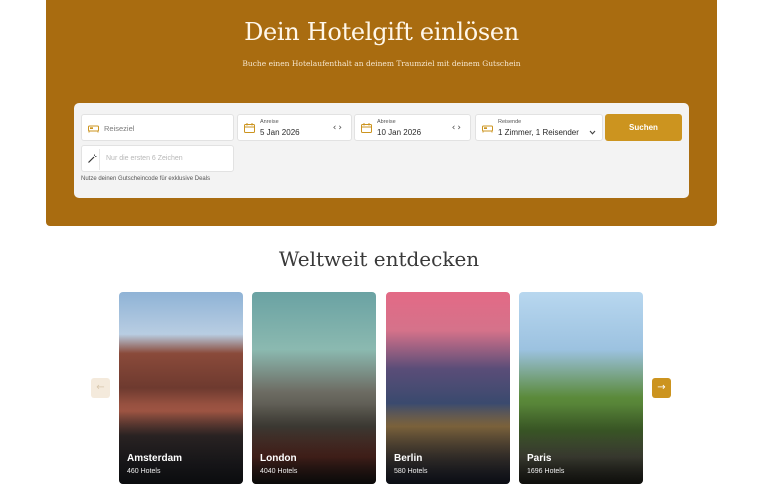 The height and width of the screenshot is (492, 758). Describe the element at coordinates (144, 158) in the screenshot. I see `voucher-code-placeholder: Nur die ersten 6 Zeichen` at that location.